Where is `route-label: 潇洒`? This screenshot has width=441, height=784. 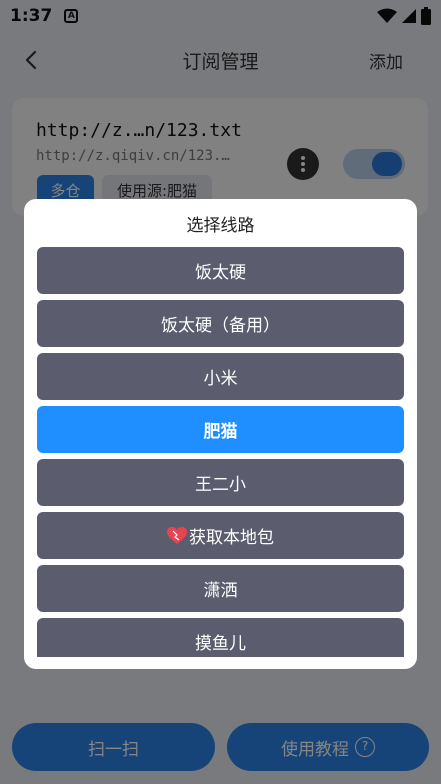
route-label: 潇洒 is located at coordinates (220, 591).